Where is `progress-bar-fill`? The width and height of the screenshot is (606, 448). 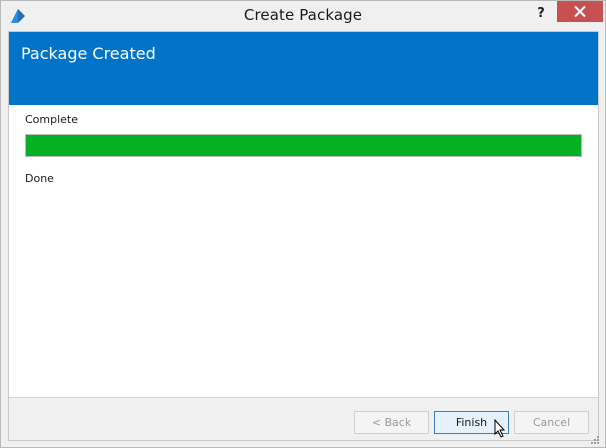 progress-bar-fill is located at coordinates (303, 145).